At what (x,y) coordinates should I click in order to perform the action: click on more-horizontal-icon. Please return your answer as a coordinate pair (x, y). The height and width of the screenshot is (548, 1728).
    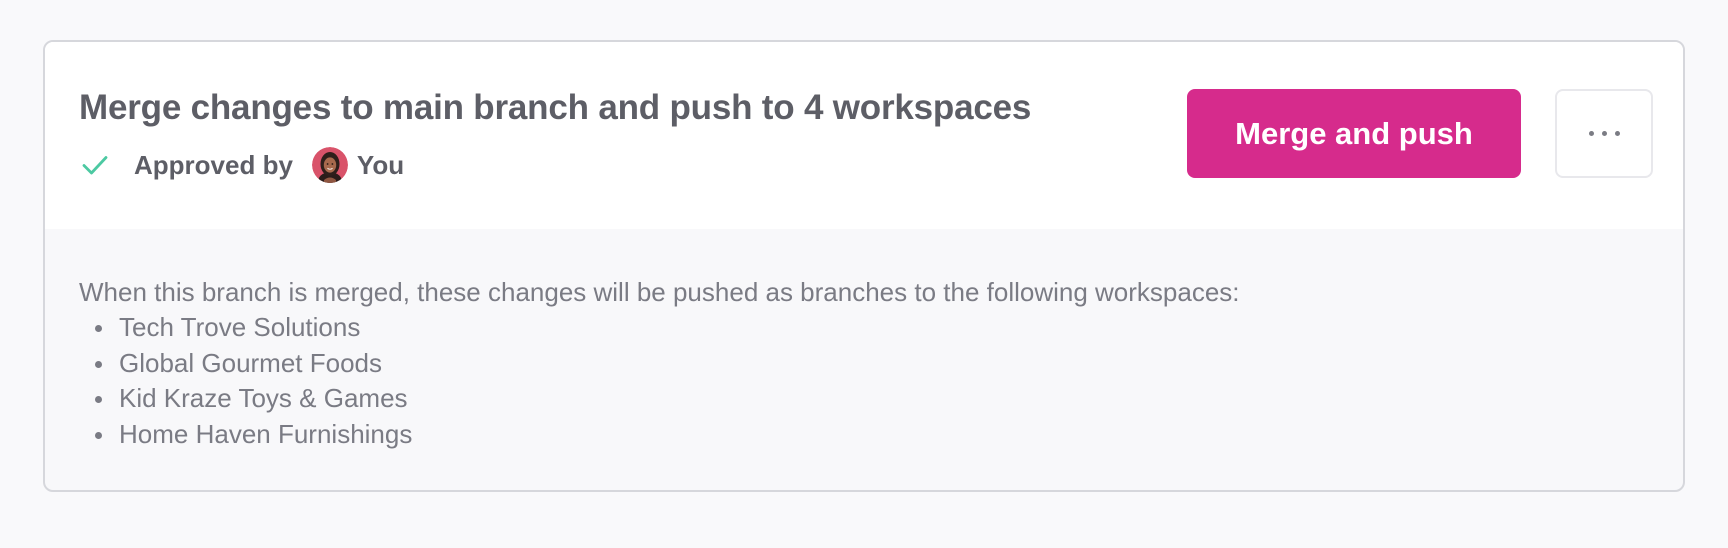
    Looking at the image, I should click on (1604, 133).